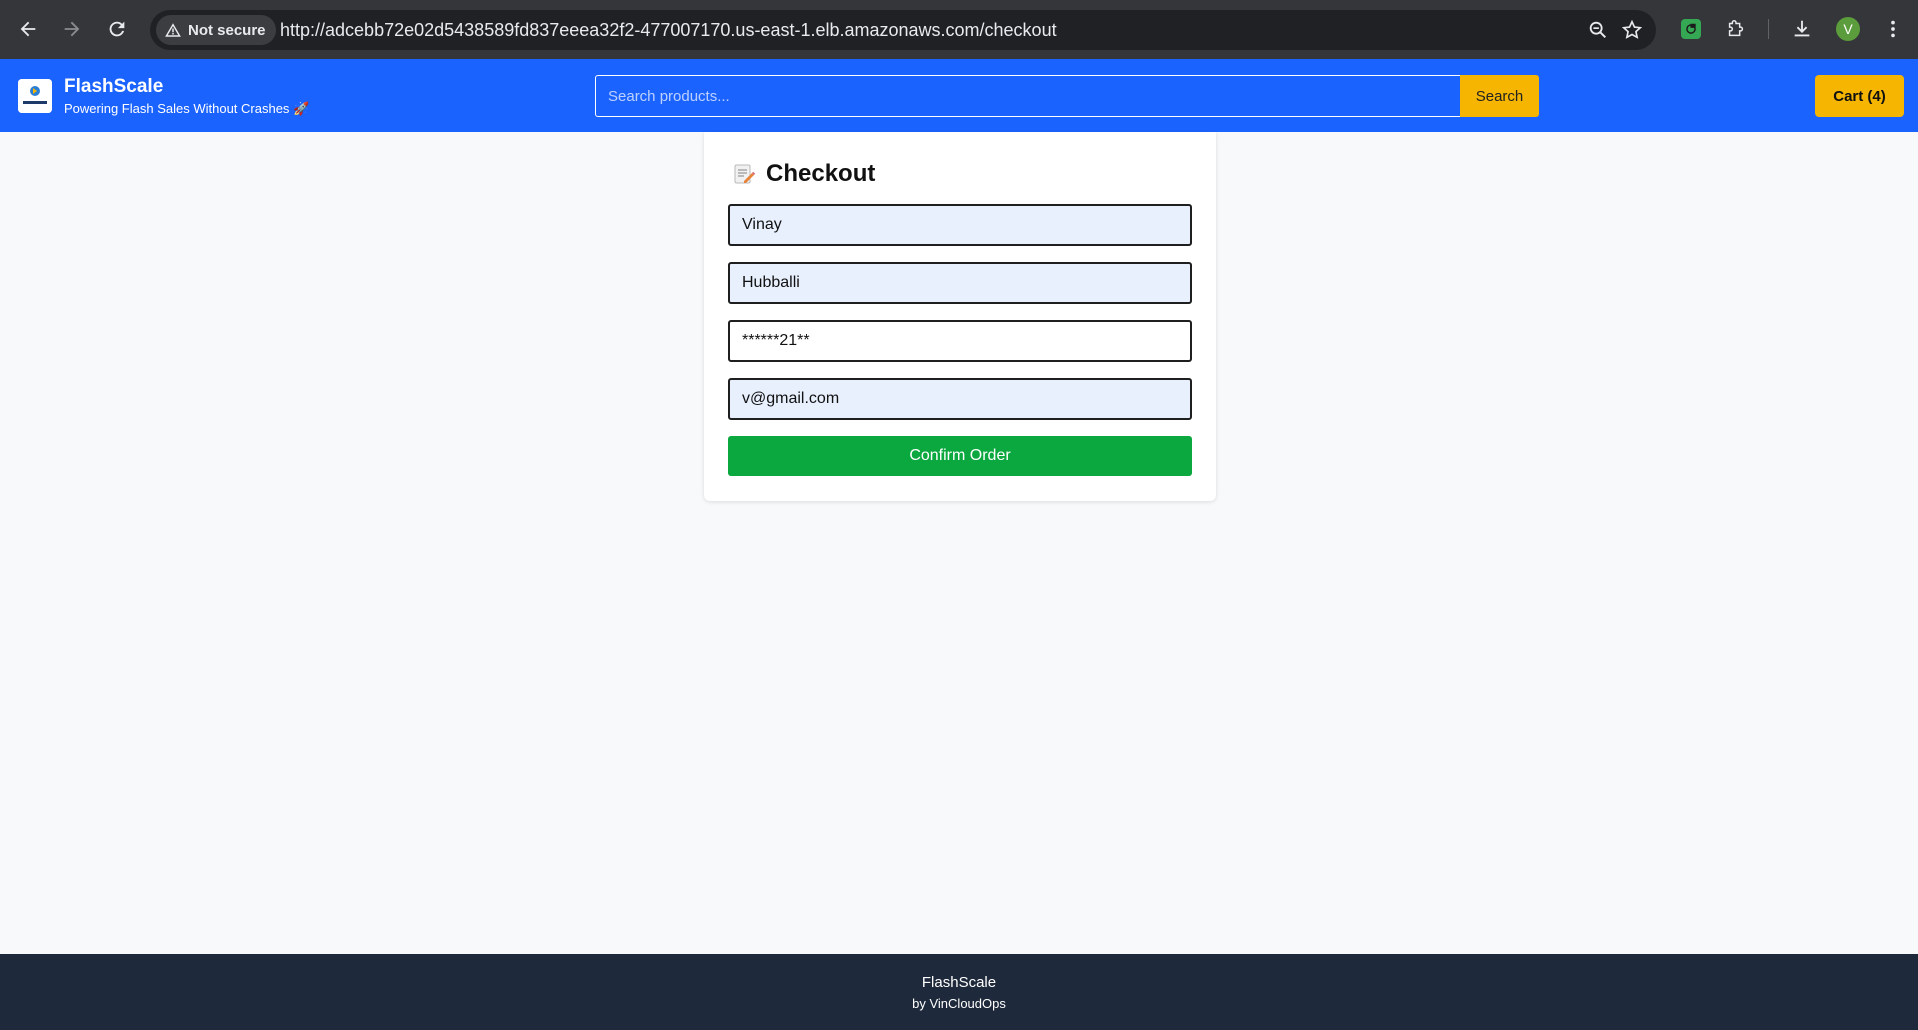  Describe the element at coordinates (1736, 29) in the screenshot. I see `extensions-puzzle-icon` at that location.